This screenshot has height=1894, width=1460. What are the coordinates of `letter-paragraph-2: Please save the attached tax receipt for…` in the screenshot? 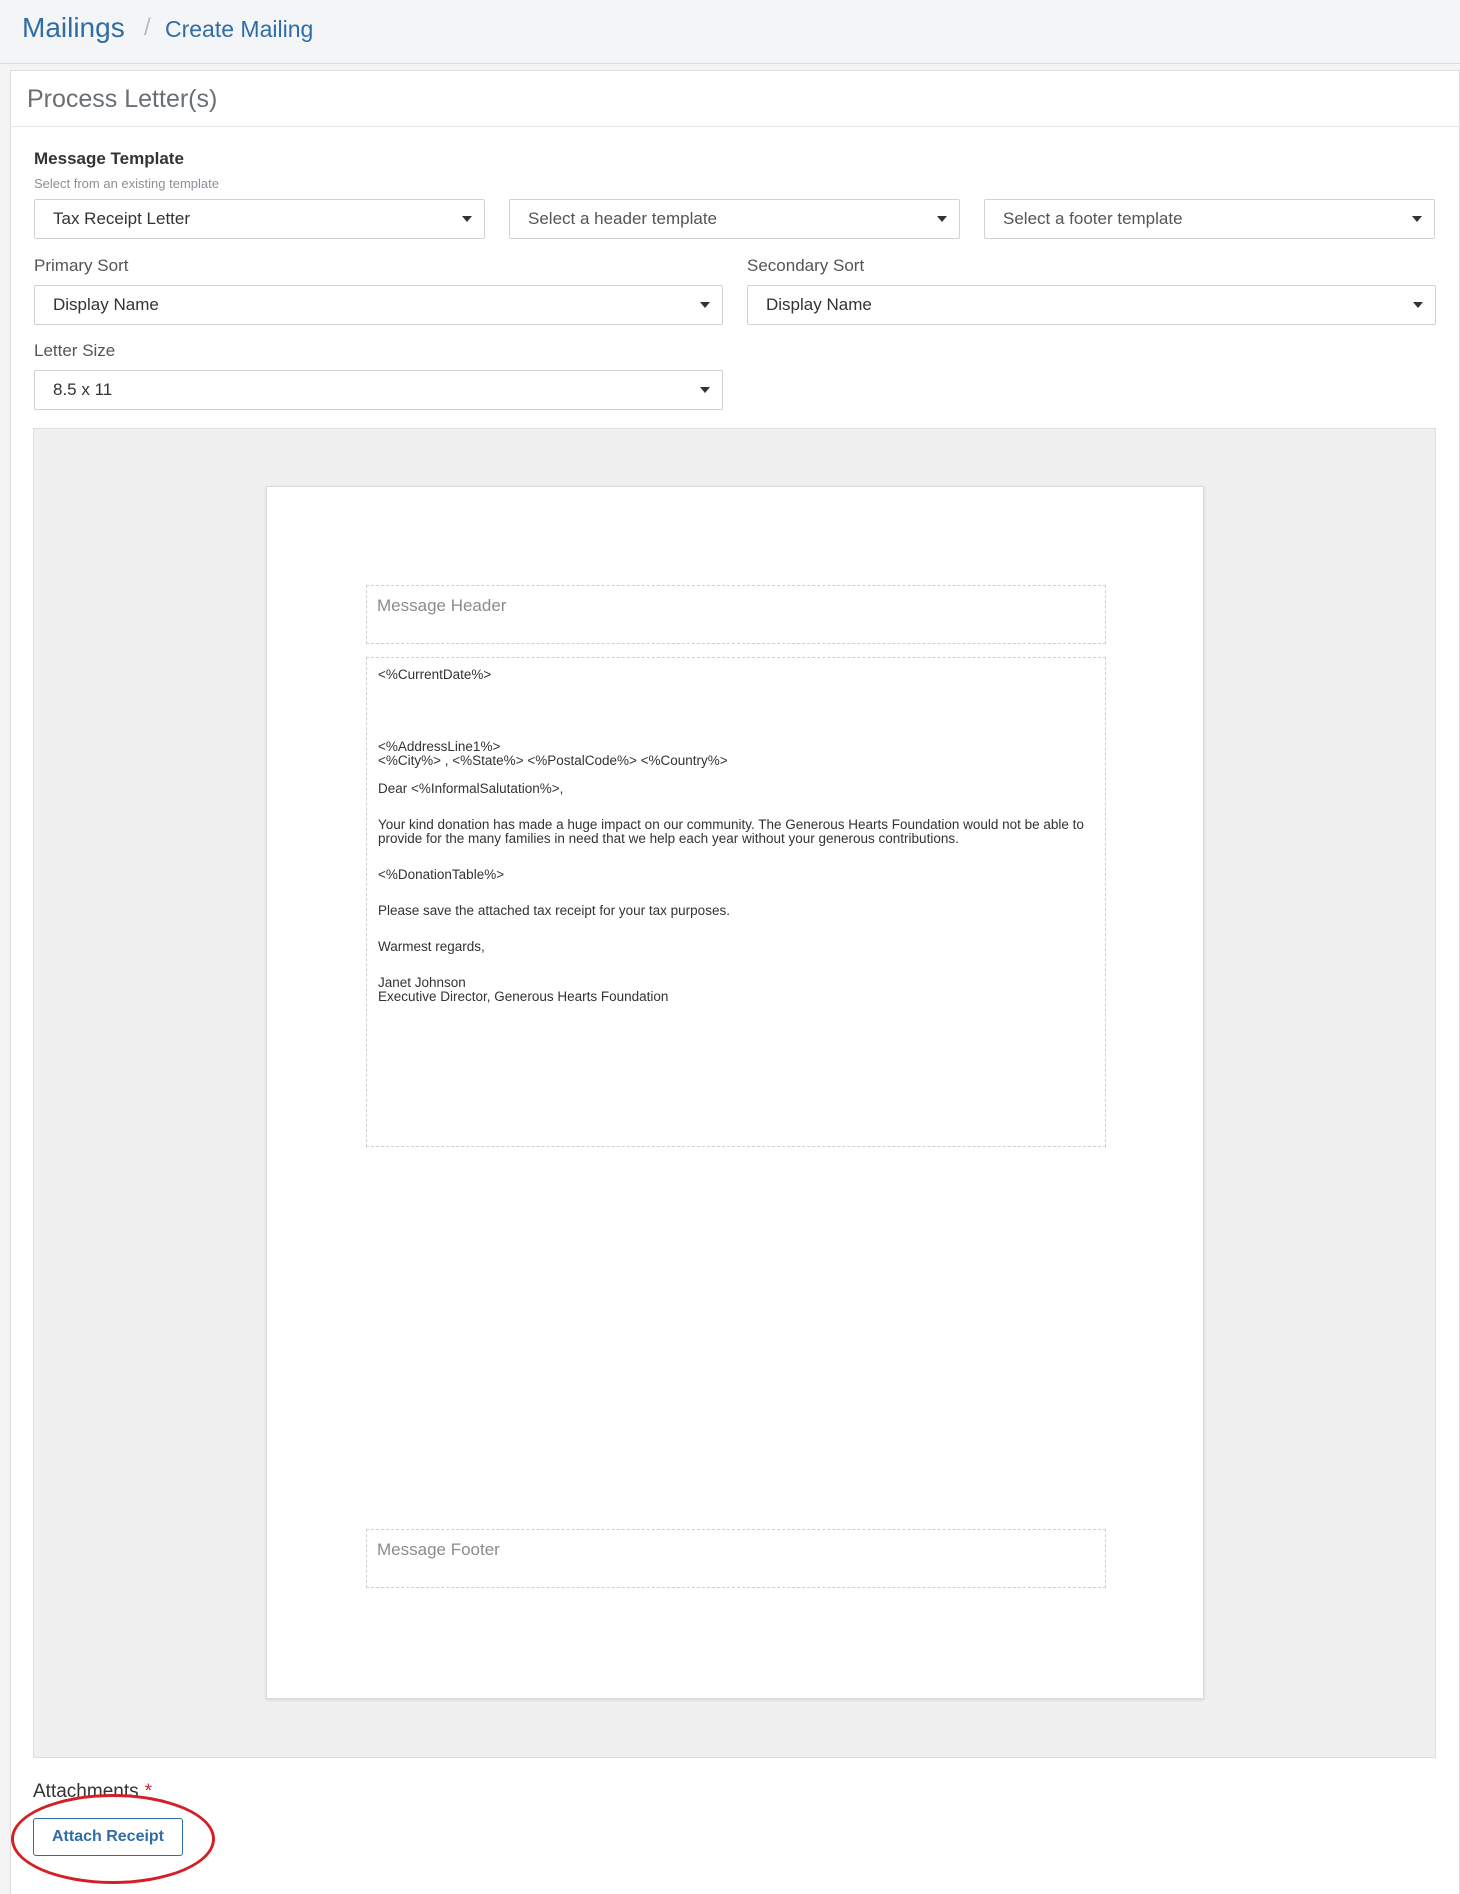 It's located at (554, 910).